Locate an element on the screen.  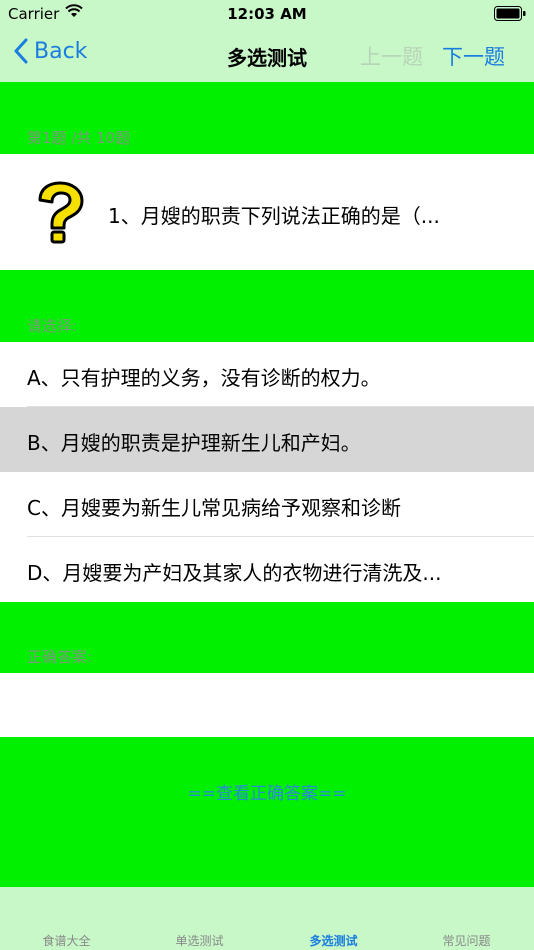
back-label: Back is located at coordinates (61, 51).